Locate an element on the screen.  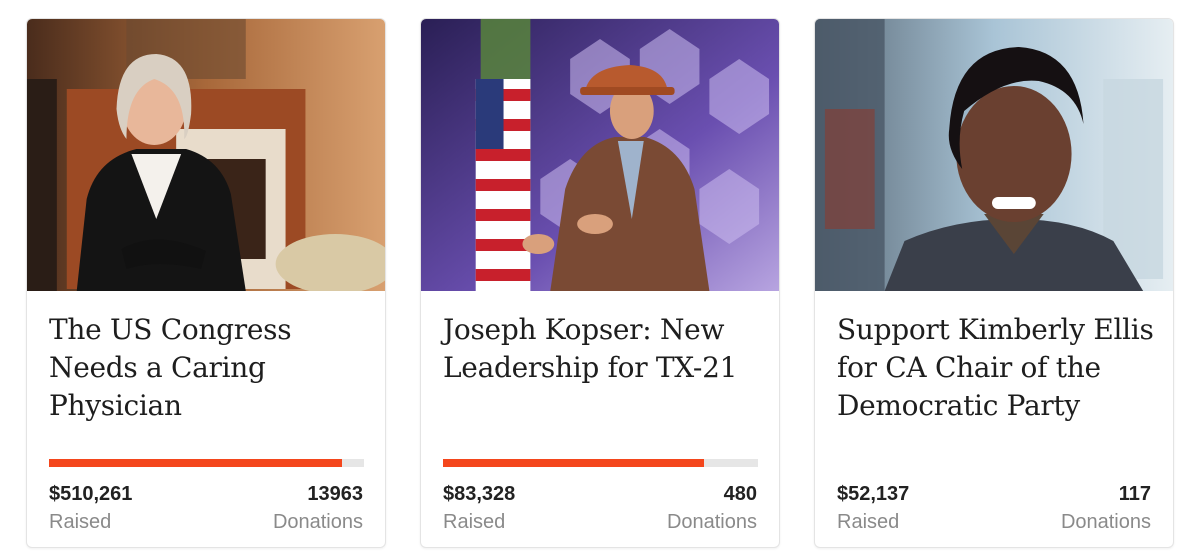
donations-count: 13963 is located at coordinates (335, 494).